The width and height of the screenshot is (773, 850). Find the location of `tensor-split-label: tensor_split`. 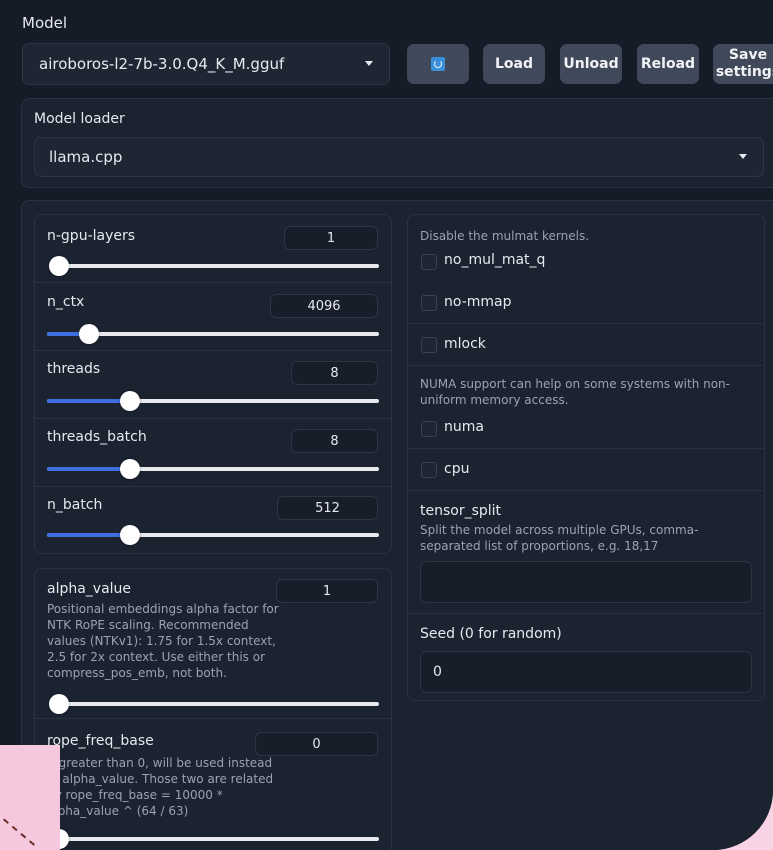

tensor-split-label: tensor_split is located at coordinates (461, 511).